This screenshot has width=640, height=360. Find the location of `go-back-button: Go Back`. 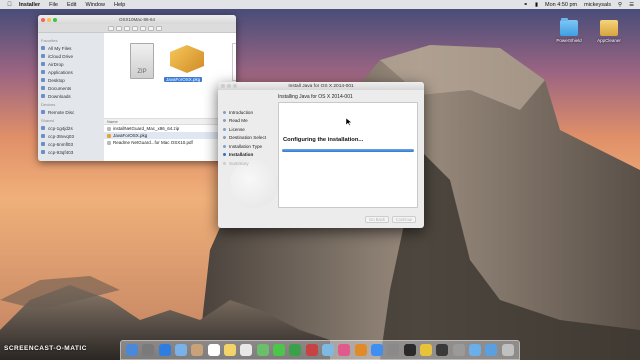

go-back-button: Go Back is located at coordinates (377, 219).